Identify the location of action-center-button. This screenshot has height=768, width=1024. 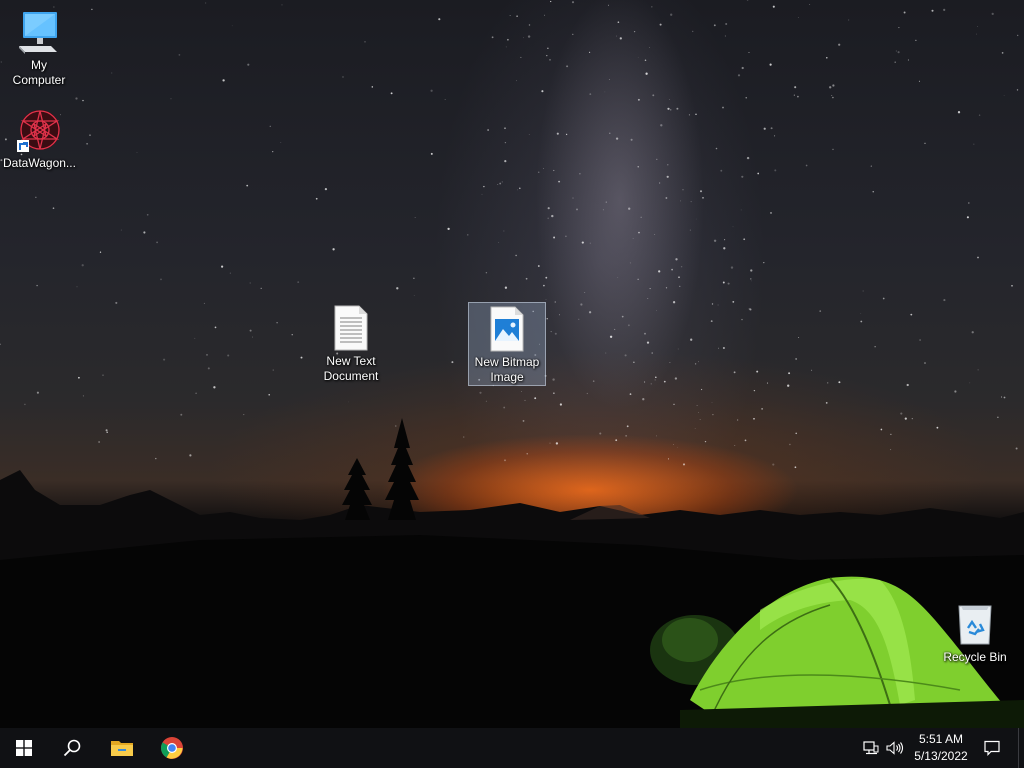
(992, 748).